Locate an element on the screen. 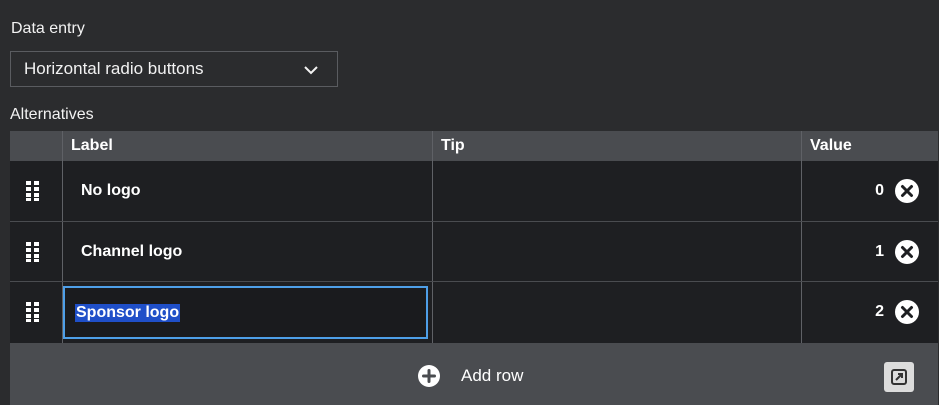 The image size is (939, 405). row-value-cell: 0 is located at coordinates (844, 191).